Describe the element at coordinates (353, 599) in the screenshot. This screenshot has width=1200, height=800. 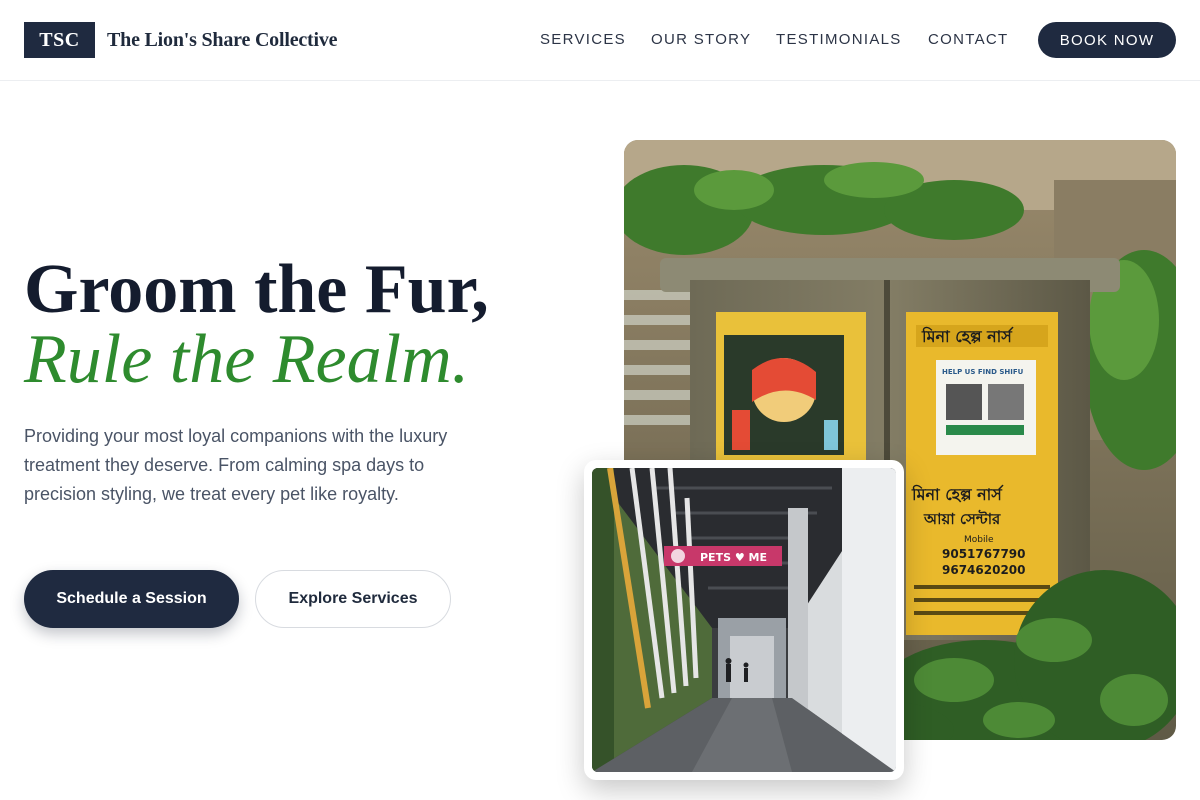
I see `explore-services-button: Explore Services` at that location.